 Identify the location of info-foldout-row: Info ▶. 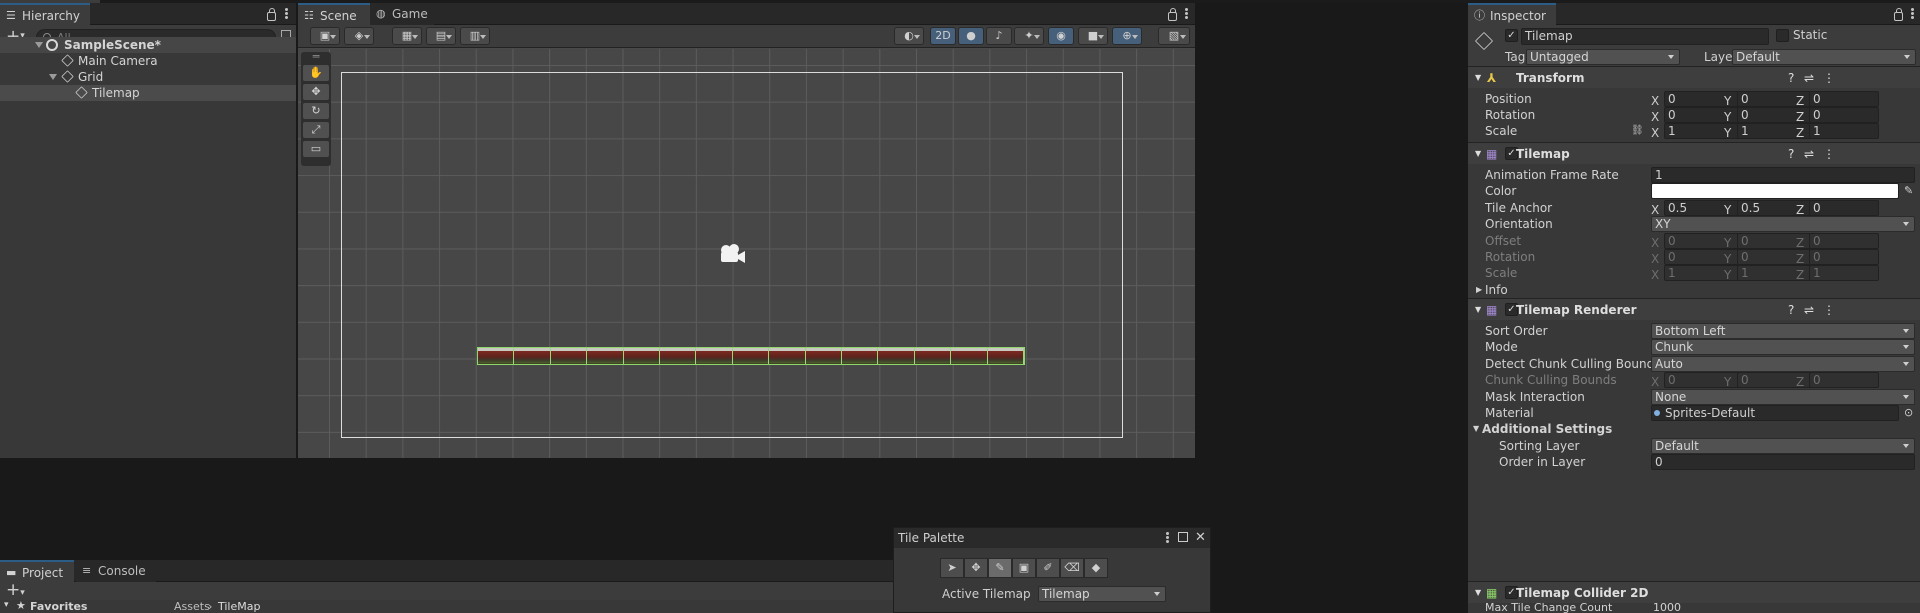
(1694, 290).